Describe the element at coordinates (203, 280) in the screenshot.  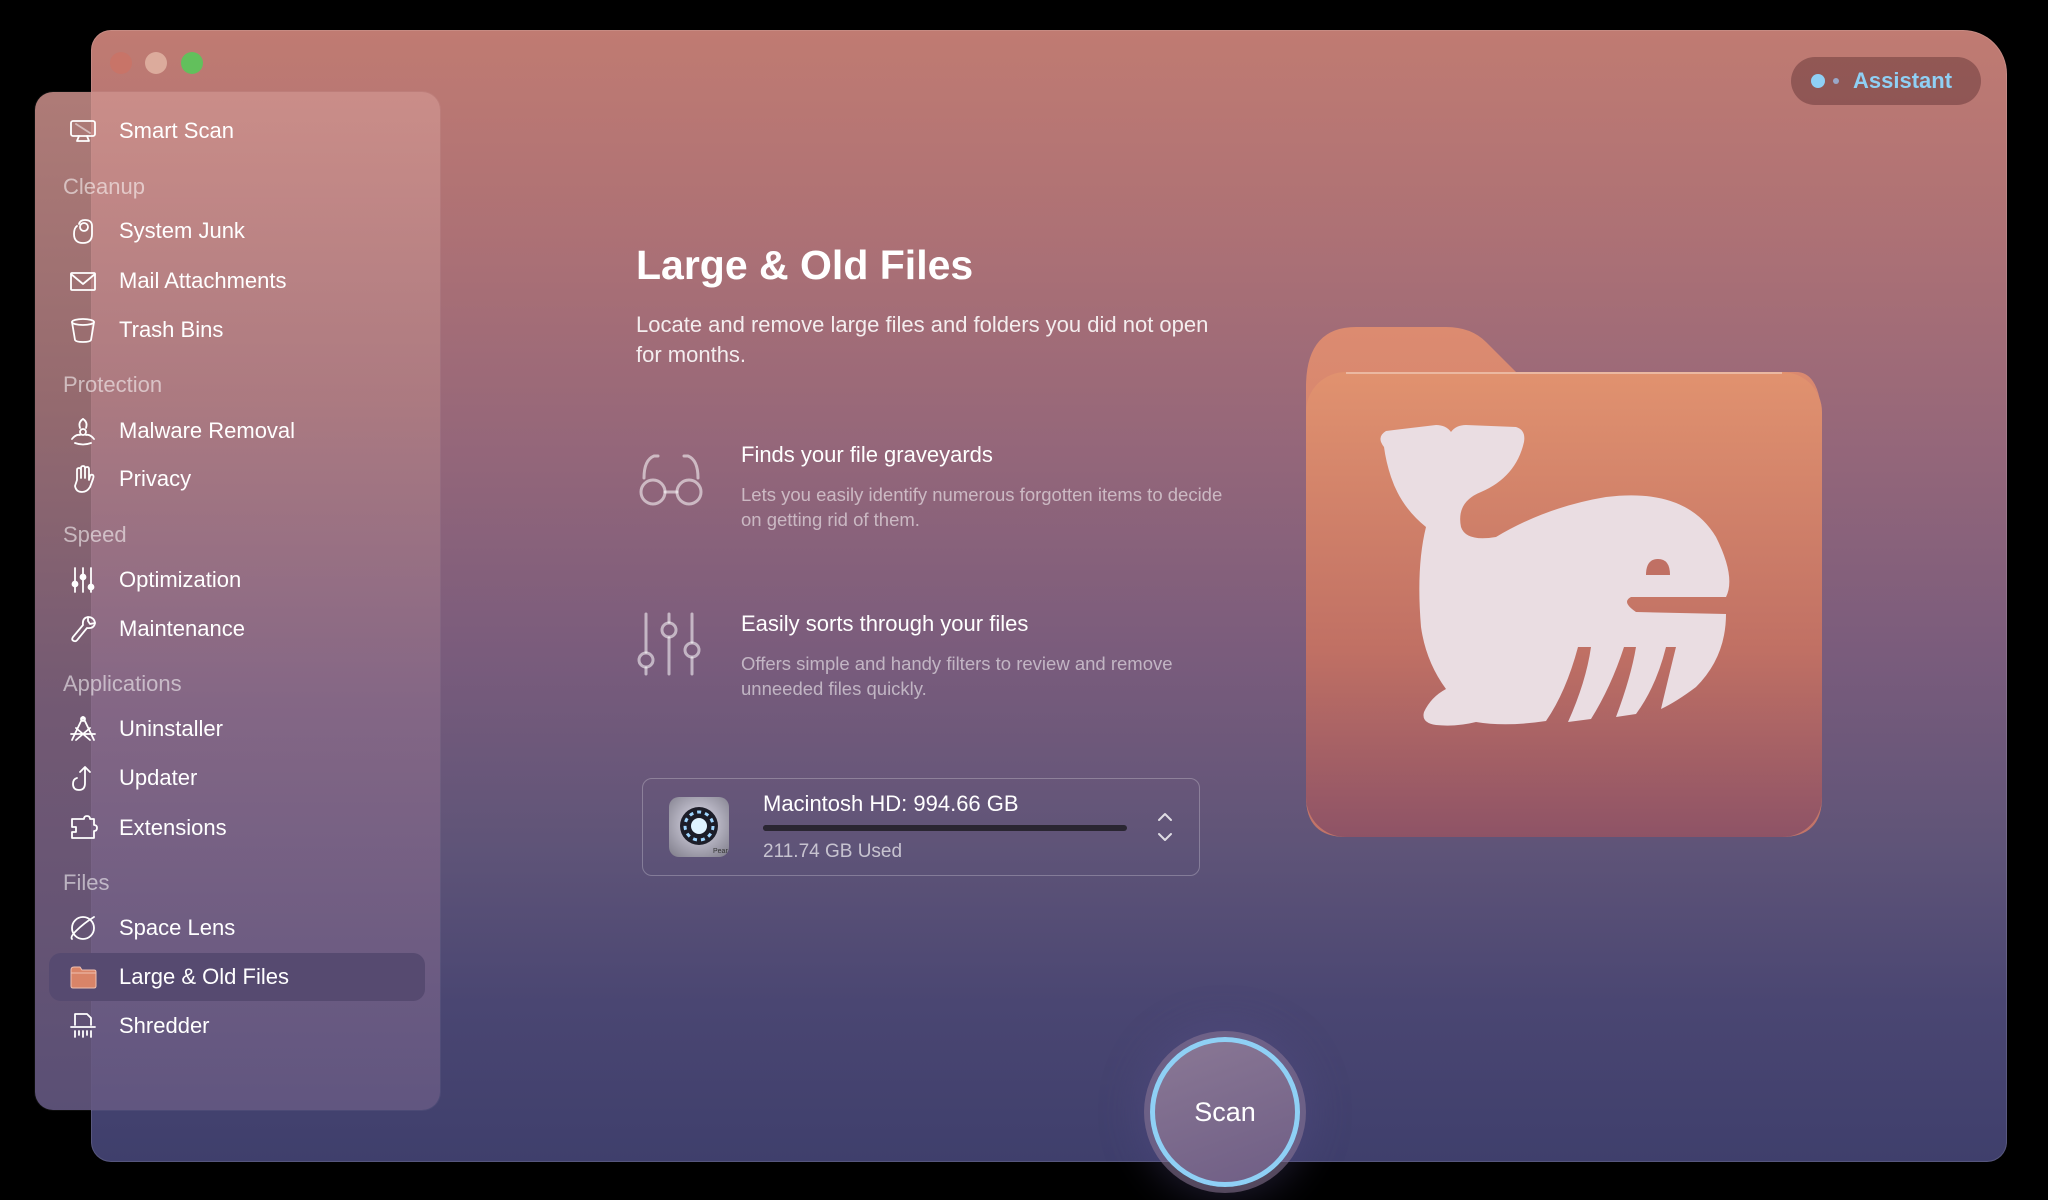
I see `sidebar-item-label: Mail Attachments` at that location.